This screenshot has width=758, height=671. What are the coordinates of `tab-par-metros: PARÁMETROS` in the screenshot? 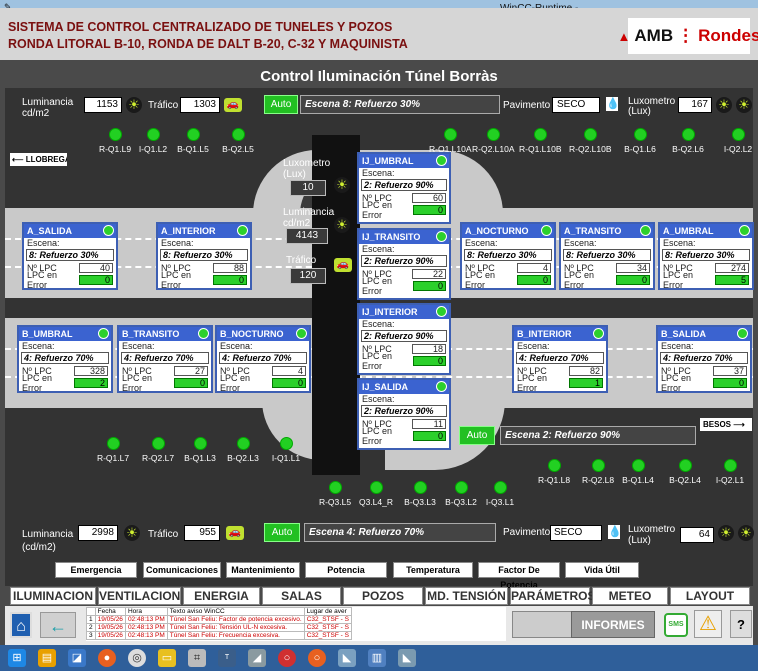 It's located at (552, 596).